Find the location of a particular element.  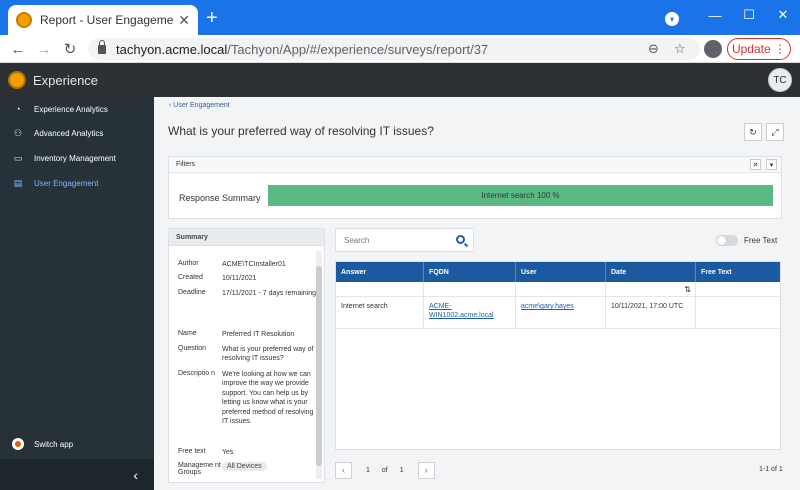

response-summary-bar: Internet search 100 % is located at coordinates (520, 195).